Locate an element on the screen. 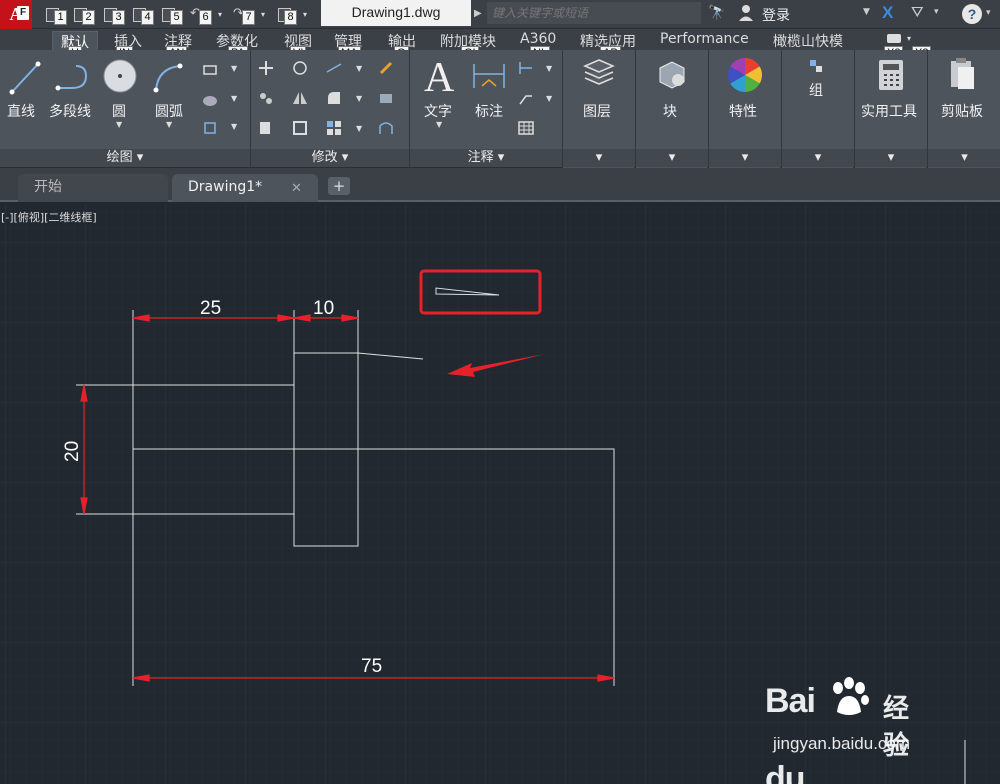  mirror-icon is located at coordinates (300, 98).